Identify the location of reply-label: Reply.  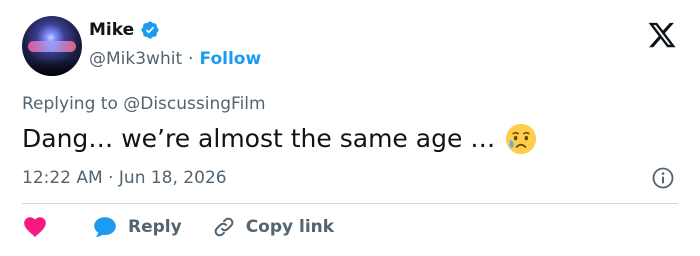
(155, 227).